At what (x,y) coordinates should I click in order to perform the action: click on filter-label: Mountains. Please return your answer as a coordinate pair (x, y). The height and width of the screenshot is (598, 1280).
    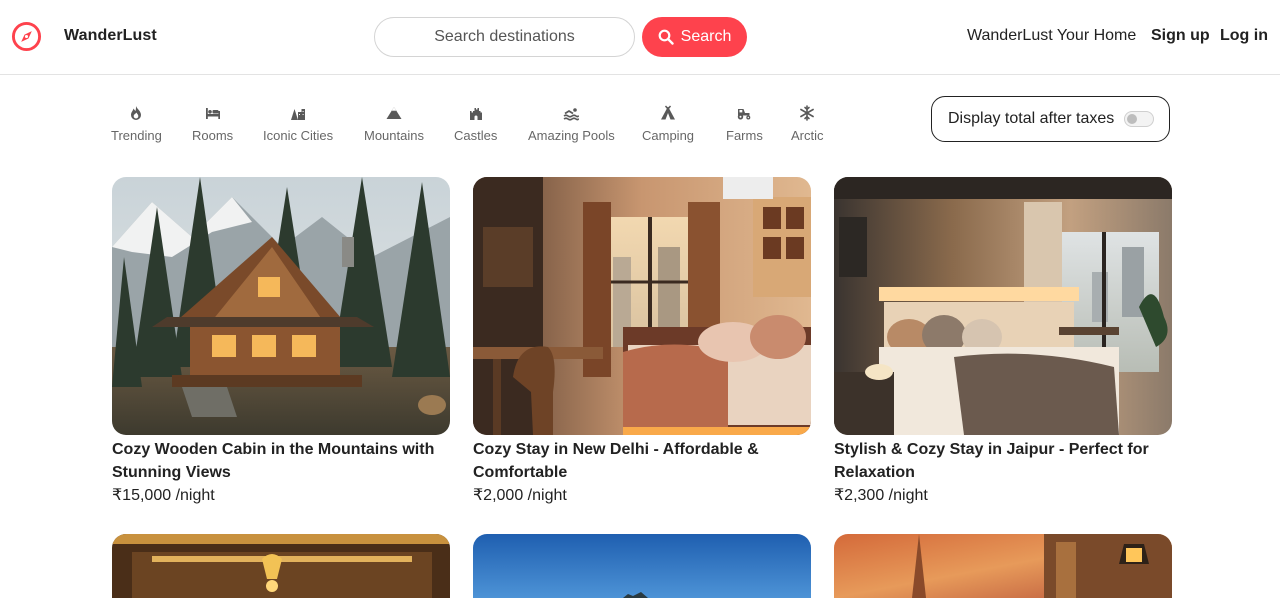
    Looking at the image, I should click on (394, 135).